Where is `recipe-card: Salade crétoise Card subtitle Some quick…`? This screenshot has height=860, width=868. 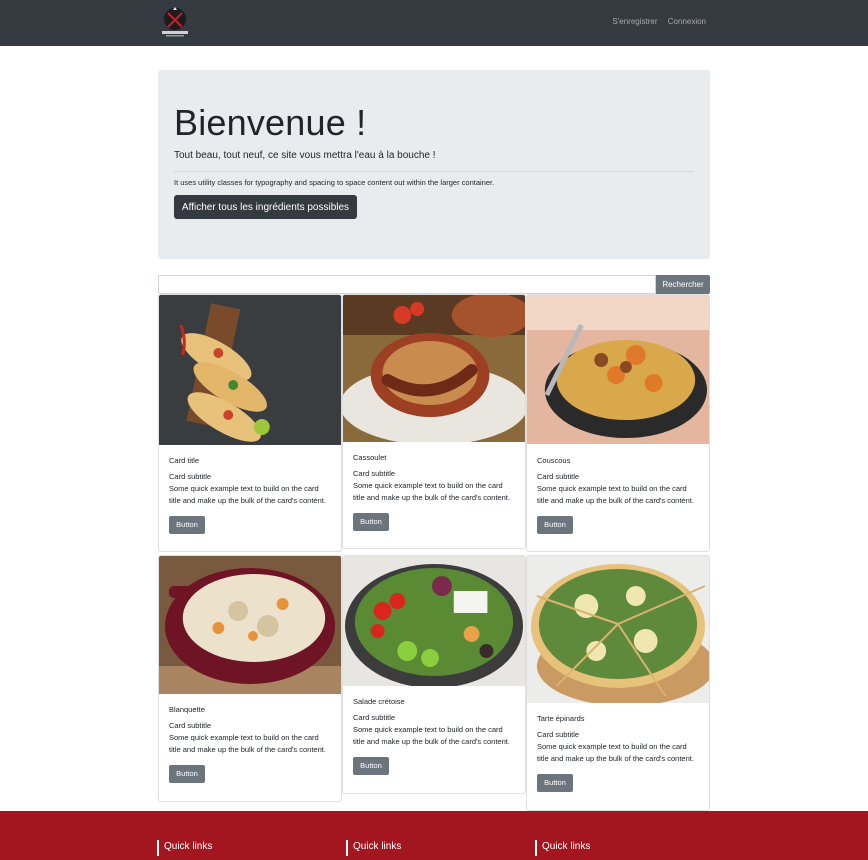 recipe-card: Salade crétoise Card subtitle Some quick… is located at coordinates (434, 674).